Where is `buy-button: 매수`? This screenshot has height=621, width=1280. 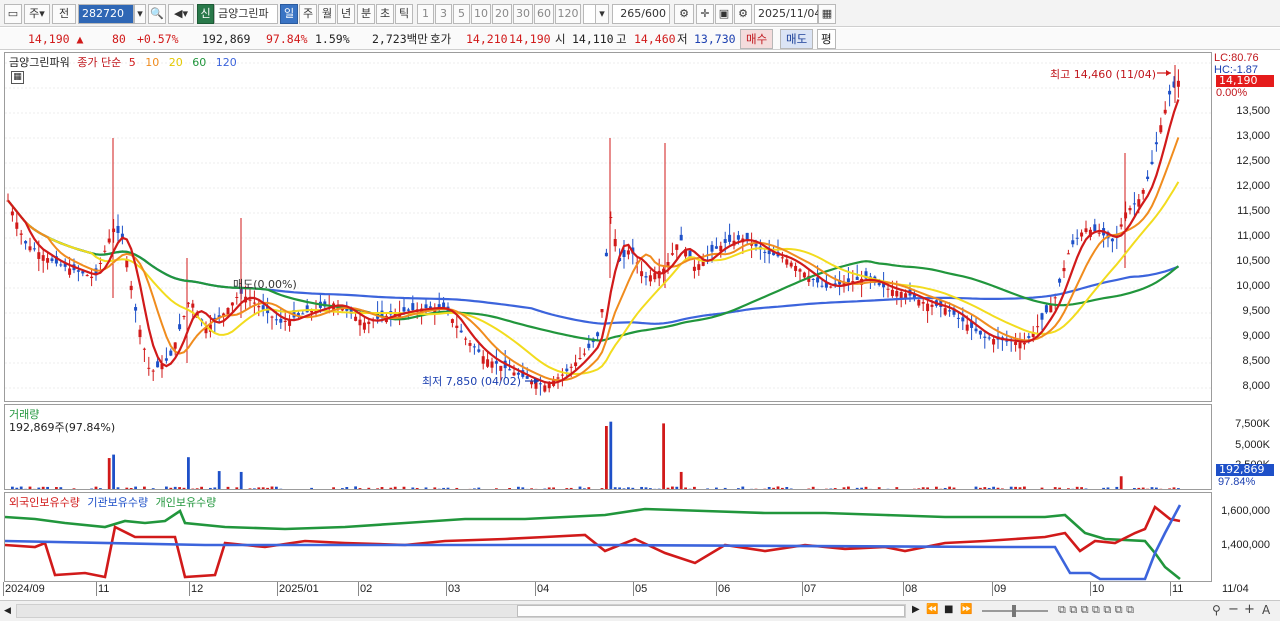
buy-button: 매수 is located at coordinates (757, 39).